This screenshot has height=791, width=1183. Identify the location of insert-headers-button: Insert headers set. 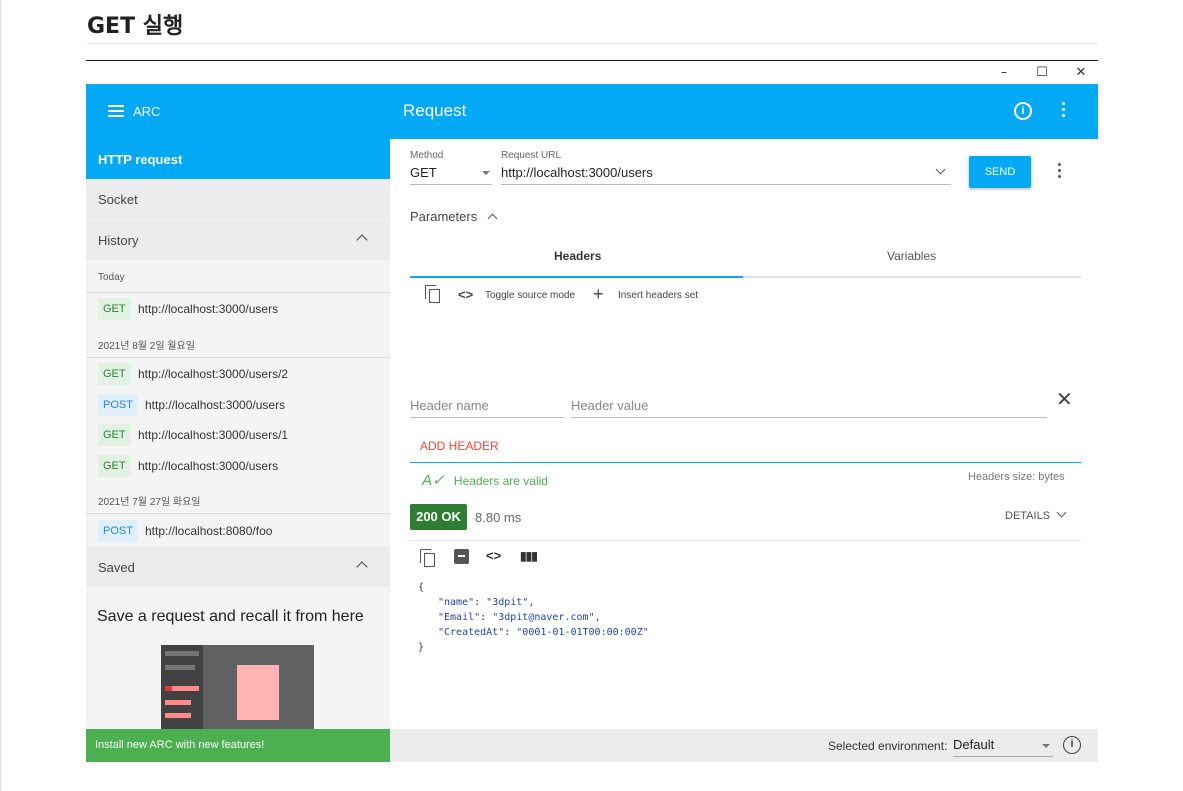
(658, 295).